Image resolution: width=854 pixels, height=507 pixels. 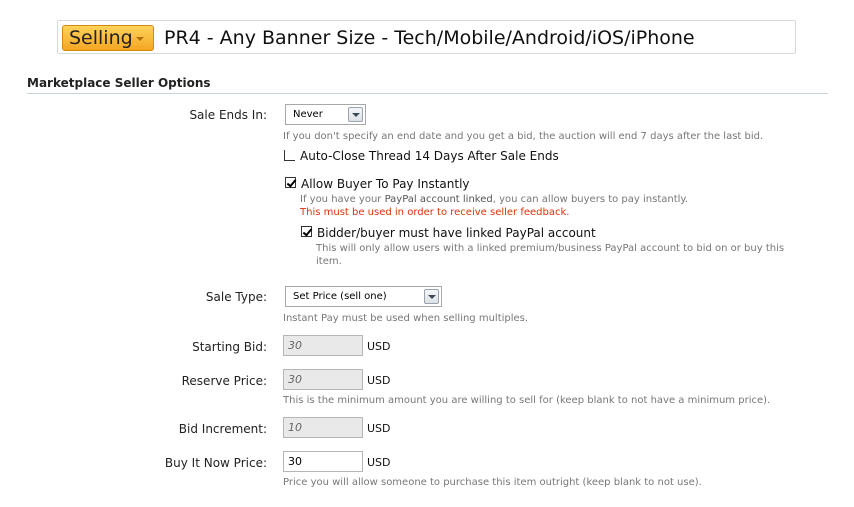 I want to click on instant-pay-checkbox, so click(x=290, y=182).